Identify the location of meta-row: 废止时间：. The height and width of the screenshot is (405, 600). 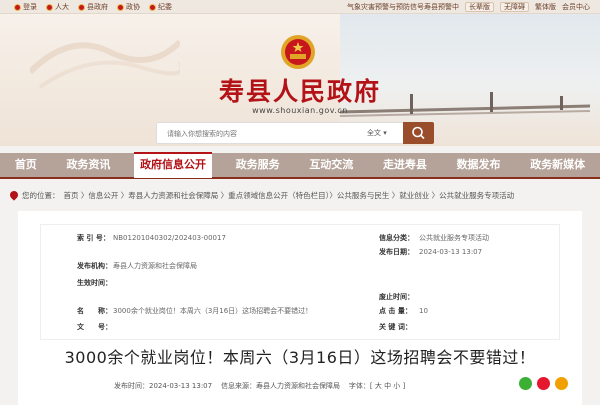
(300, 297).